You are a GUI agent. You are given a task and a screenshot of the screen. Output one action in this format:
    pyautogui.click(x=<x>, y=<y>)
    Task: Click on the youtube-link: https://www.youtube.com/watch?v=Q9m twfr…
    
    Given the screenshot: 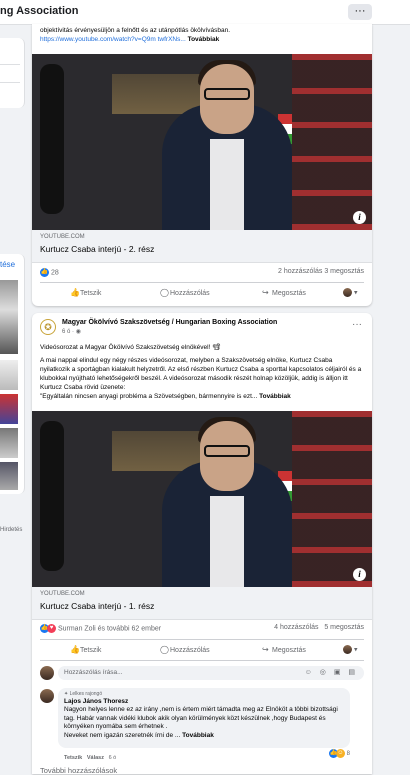 What is the action you would take?
    pyautogui.click(x=113, y=39)
    